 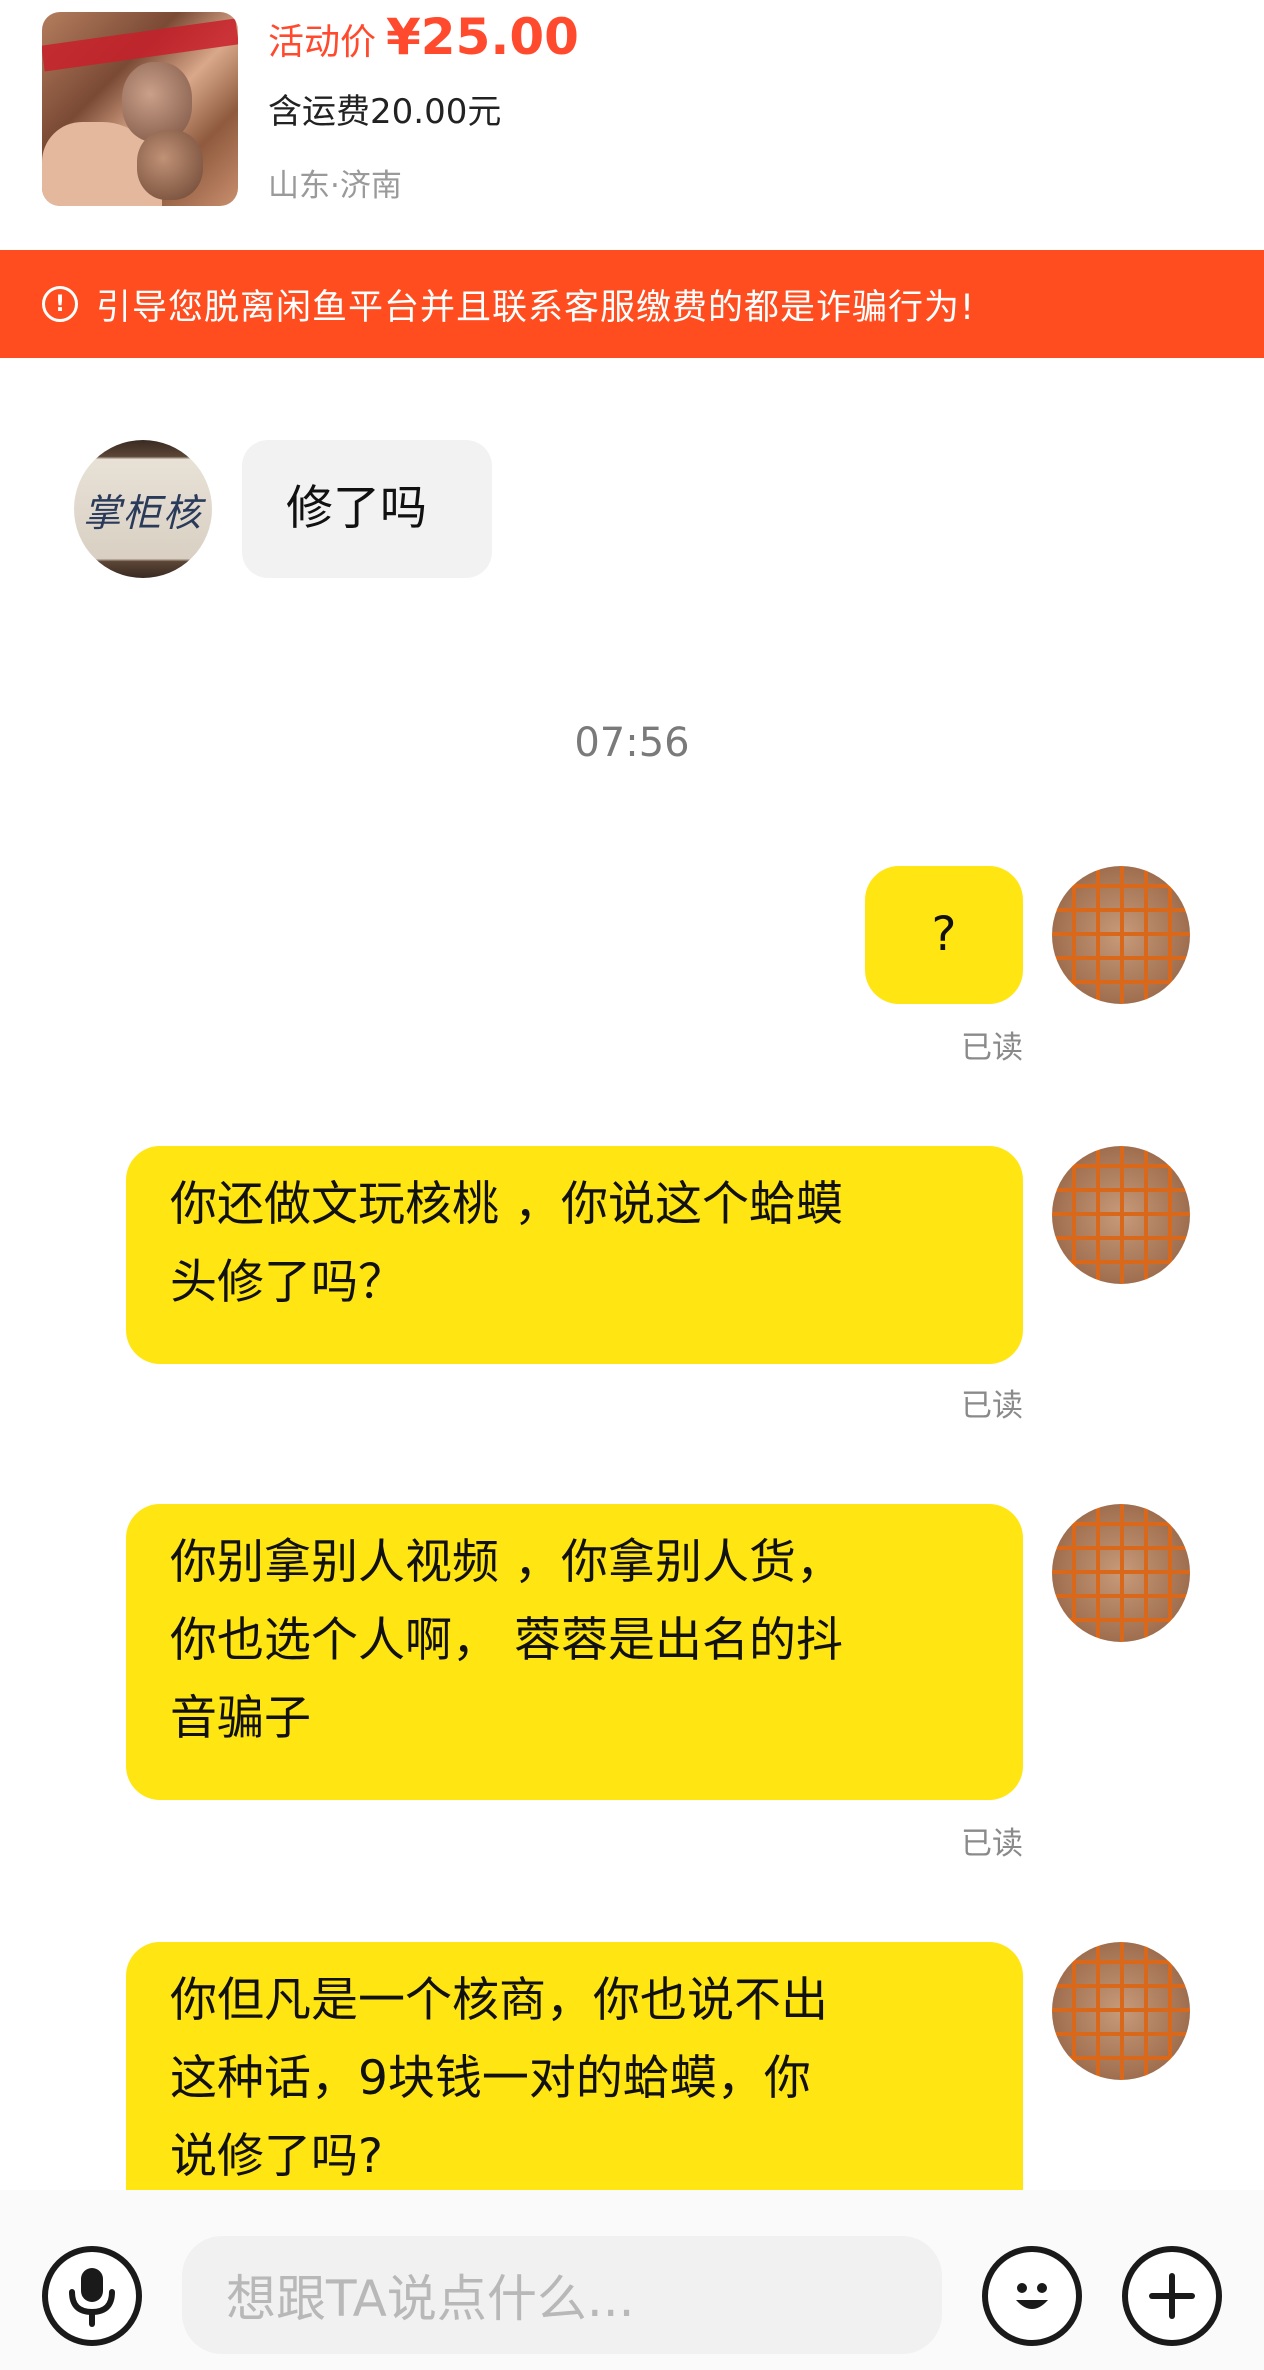 I want to click on message-bubble-sent: 你别拿别人视频 ，你拿别人货， 你也选个人啊， 蓉蓉是出名的抖 音骗子, so click(x=574, y=1652).